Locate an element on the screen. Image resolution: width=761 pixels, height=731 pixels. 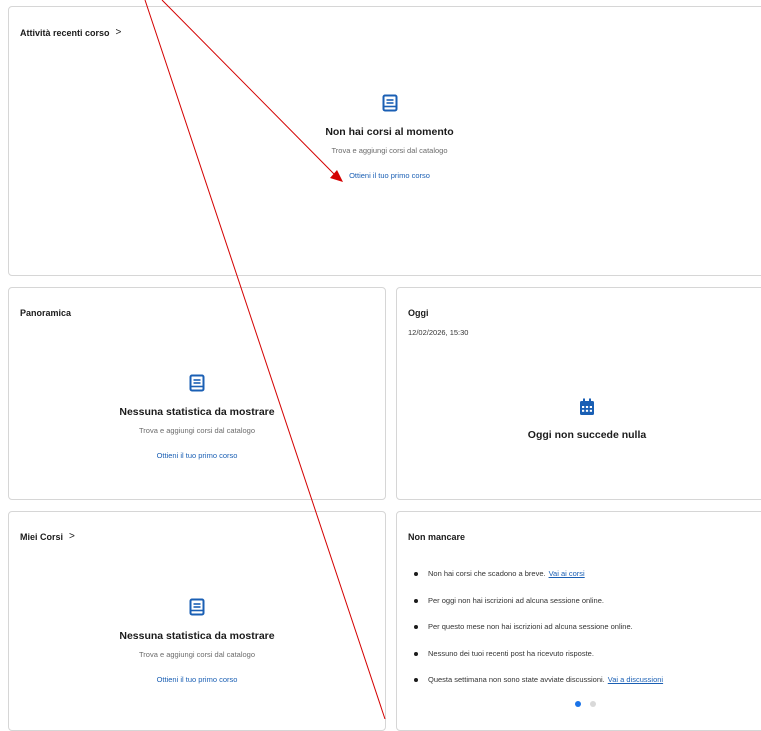
overview-title-text: Panoramica is located at coordinates (46, 313).